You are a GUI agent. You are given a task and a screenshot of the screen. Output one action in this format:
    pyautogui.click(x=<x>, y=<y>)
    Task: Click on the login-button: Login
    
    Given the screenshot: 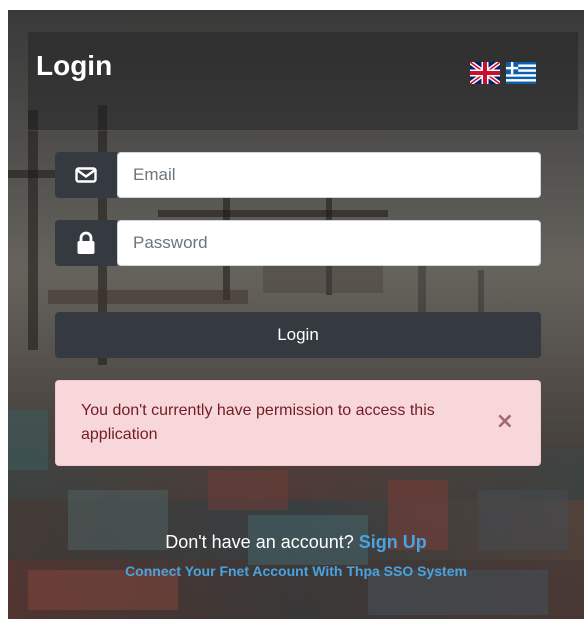 What is the action you would take?
    pyautogui.click(x=298, y=335)
    